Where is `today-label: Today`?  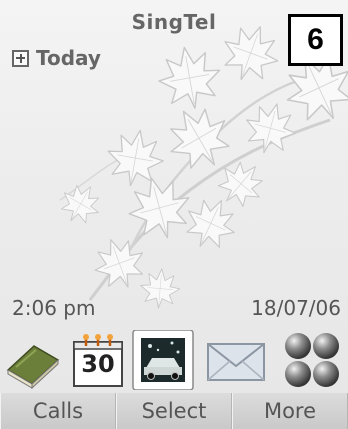
today-label: Today is located at coordinates (68, 58).